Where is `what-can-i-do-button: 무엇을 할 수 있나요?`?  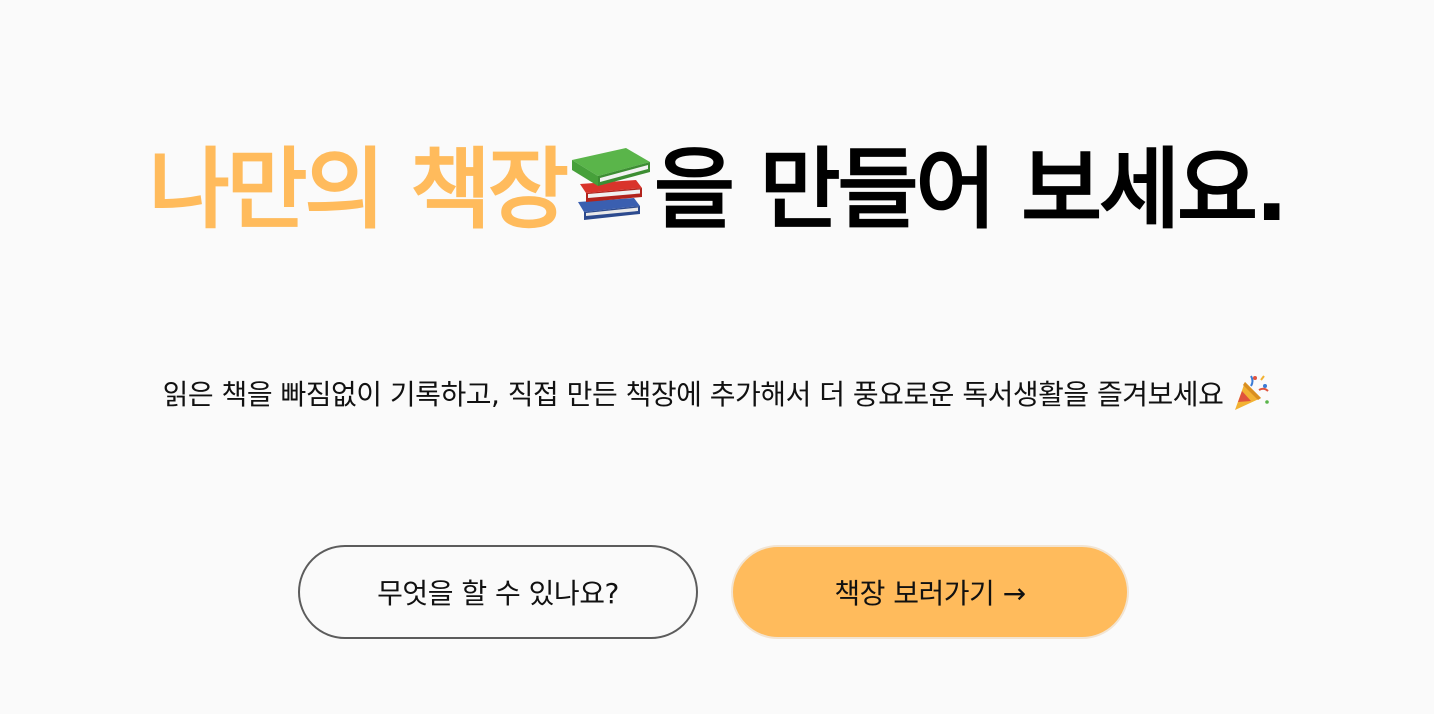 what-can-i-do-button: 무엇을 할 수 있나요? is located at coordinates (498, 592).